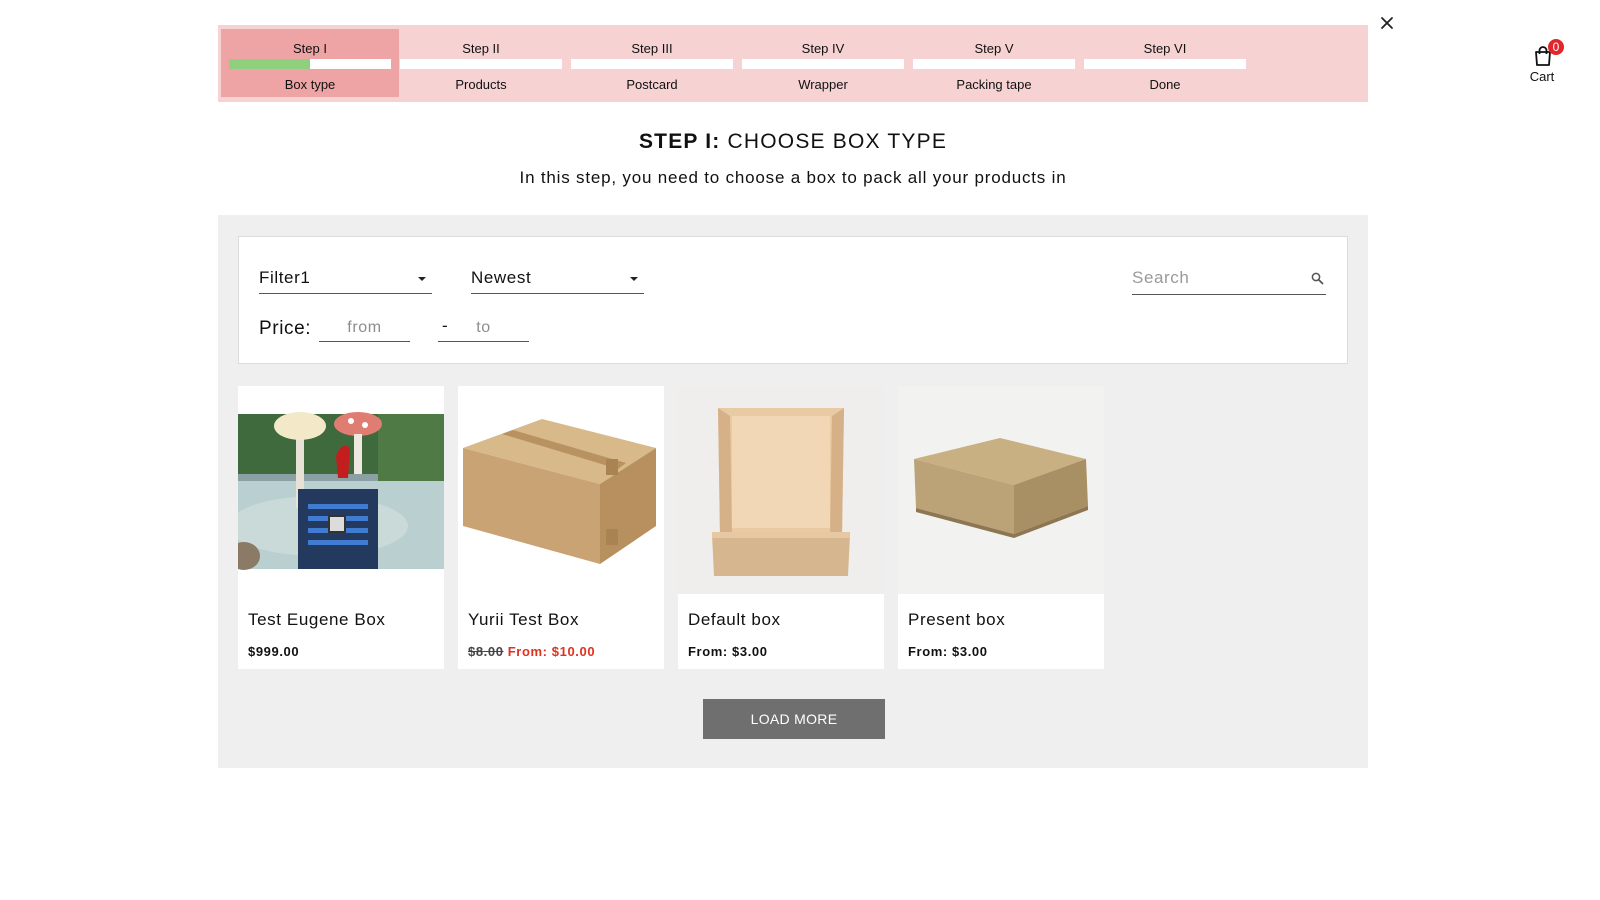 The image size is (1600, 900). I want to click on product-name: Yurii Test Box, so click(524, 619).